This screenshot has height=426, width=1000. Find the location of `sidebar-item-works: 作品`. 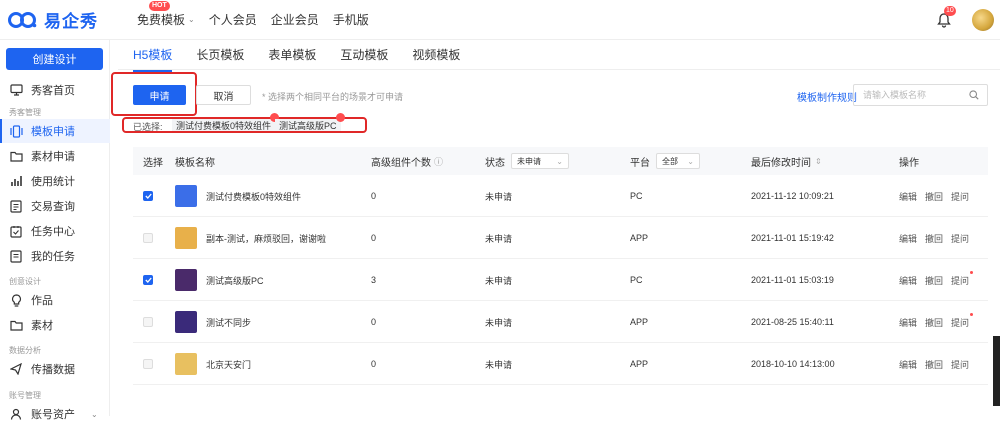

sidebar-item-works: 作品 is located at coordinates (55, 300).